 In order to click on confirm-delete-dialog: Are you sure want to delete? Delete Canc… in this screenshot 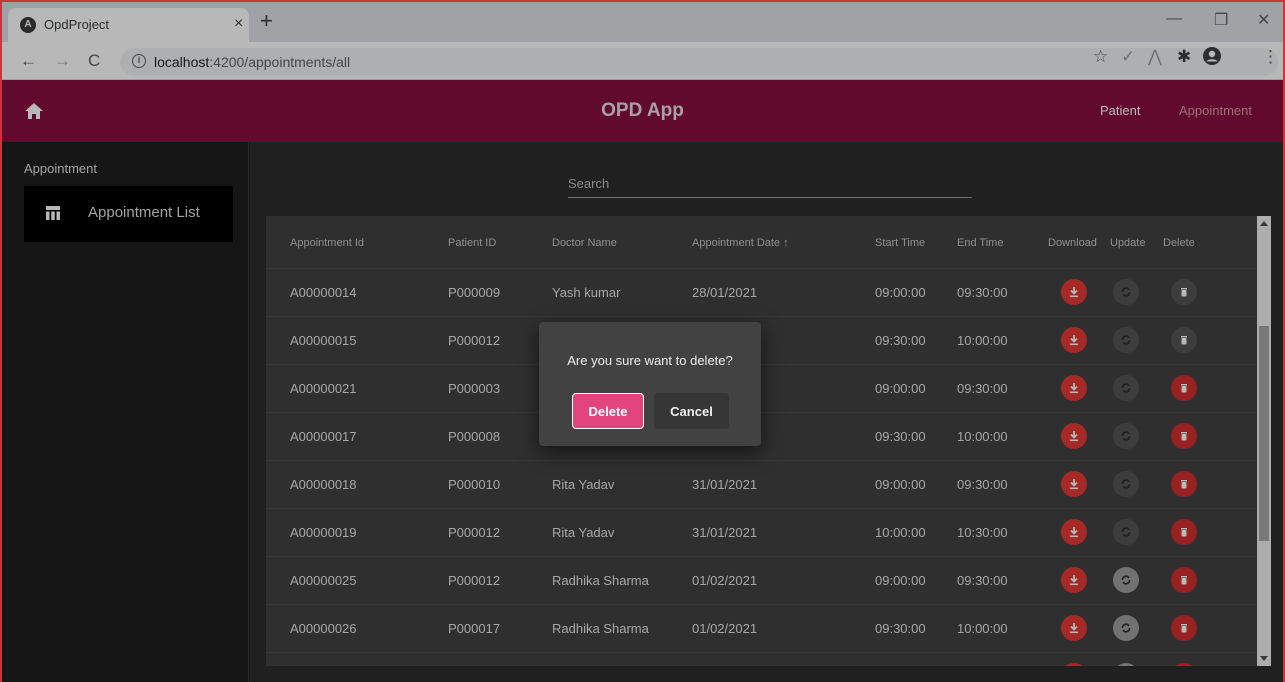, I will do `click(650, 384)`.